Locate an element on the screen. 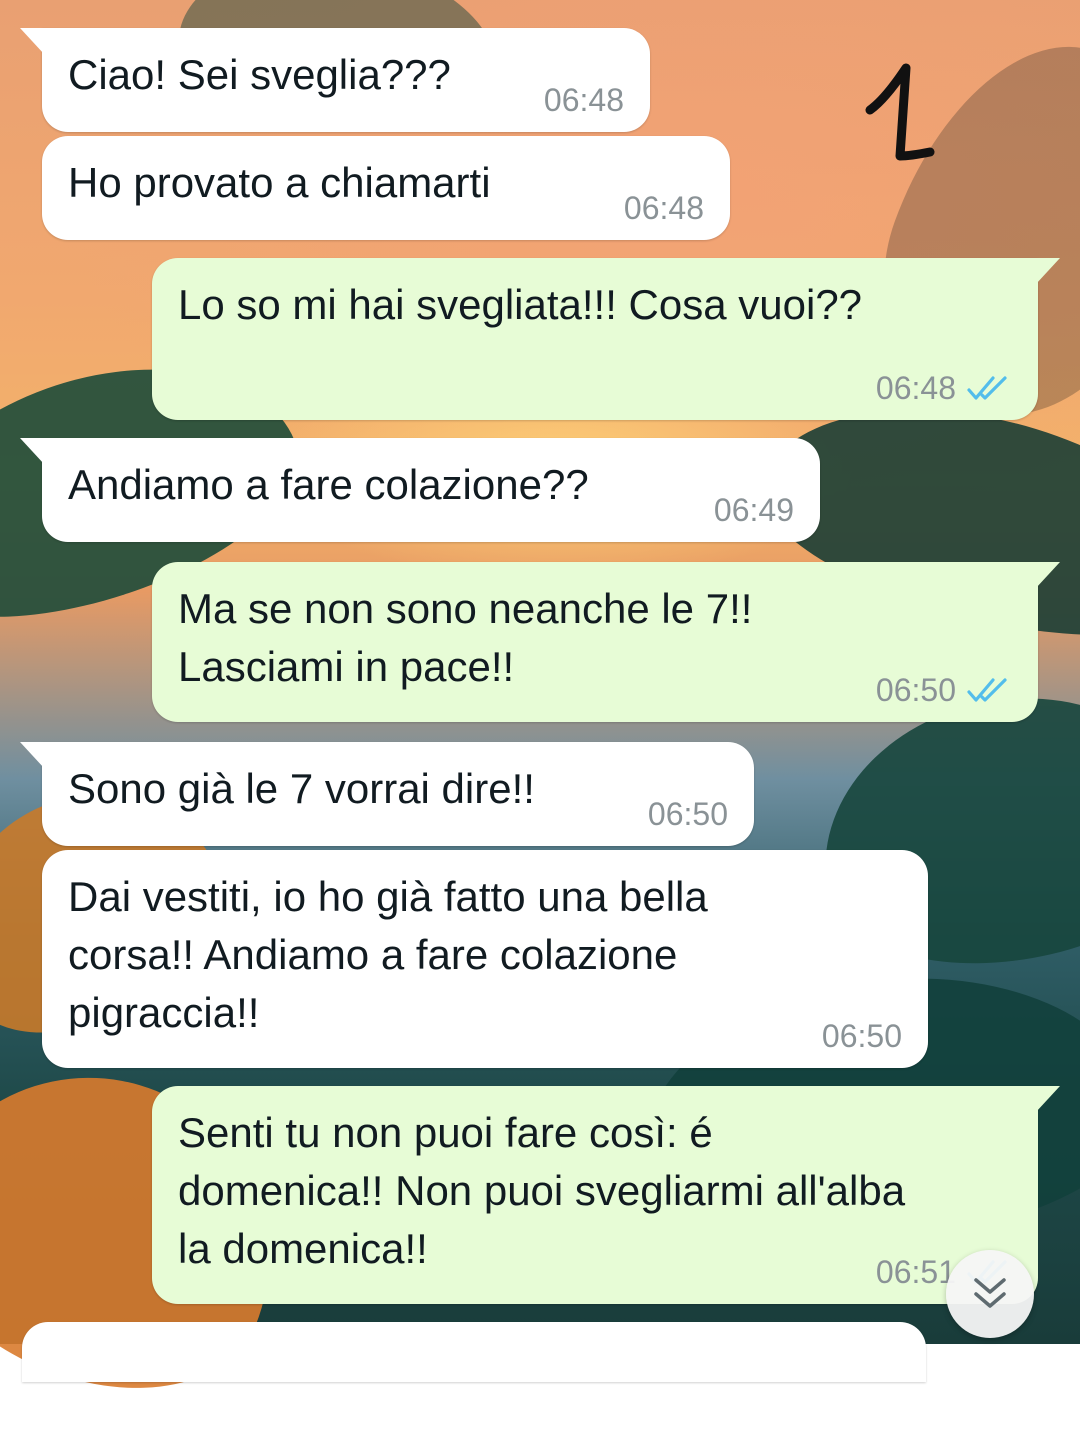  incoming-message-bubble-partial is located at coordinates (474, 1352).